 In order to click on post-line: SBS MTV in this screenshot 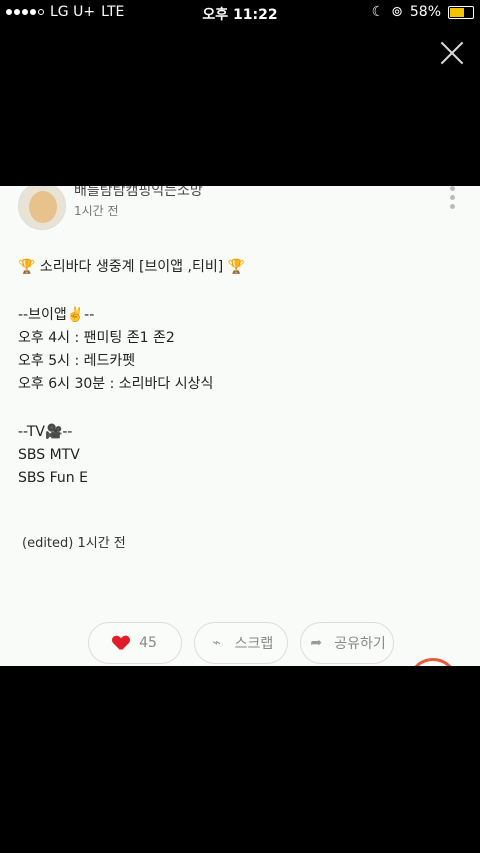, I will do `click(49, 455)`.